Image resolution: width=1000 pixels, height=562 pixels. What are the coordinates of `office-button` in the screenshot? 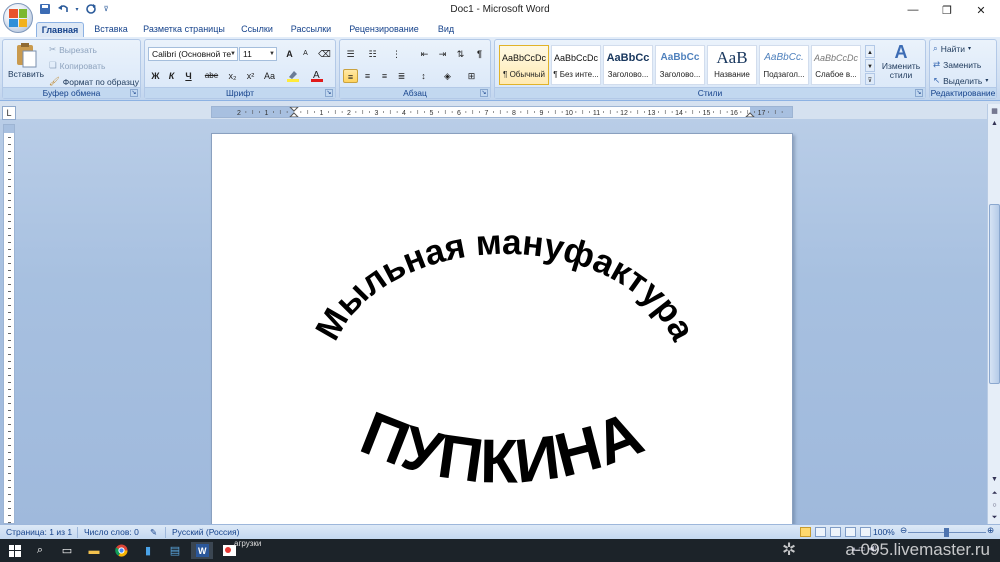 It's located at (18, 18).